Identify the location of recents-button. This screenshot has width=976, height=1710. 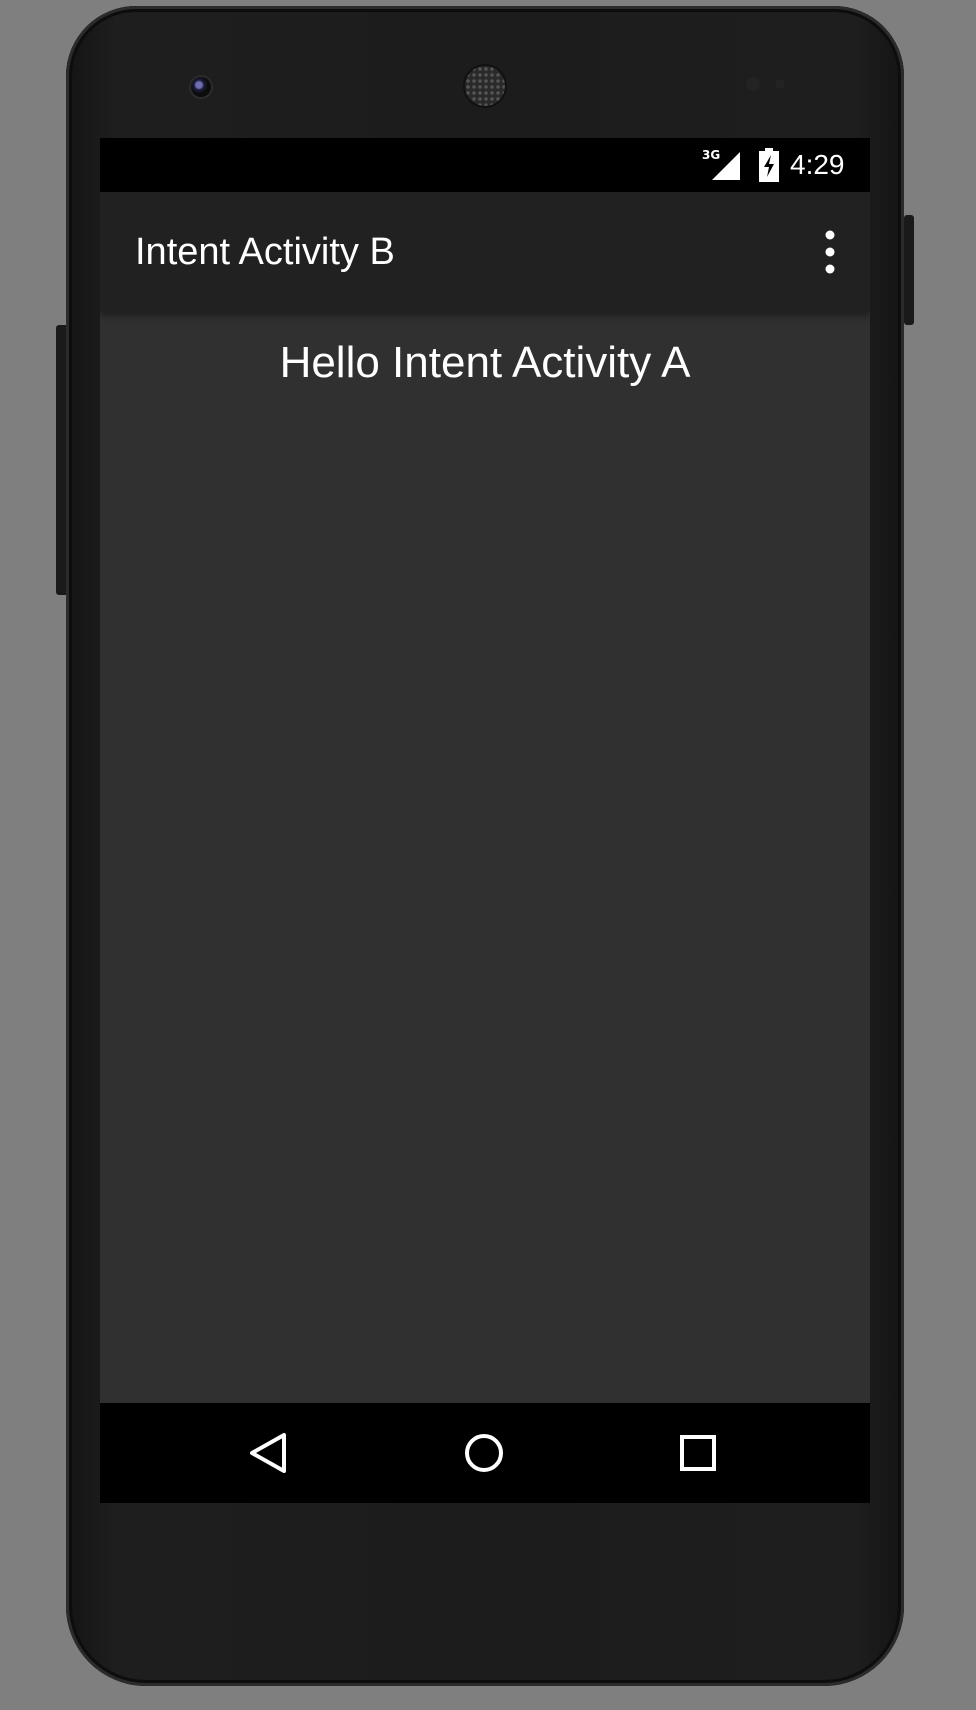
(698, 1453).